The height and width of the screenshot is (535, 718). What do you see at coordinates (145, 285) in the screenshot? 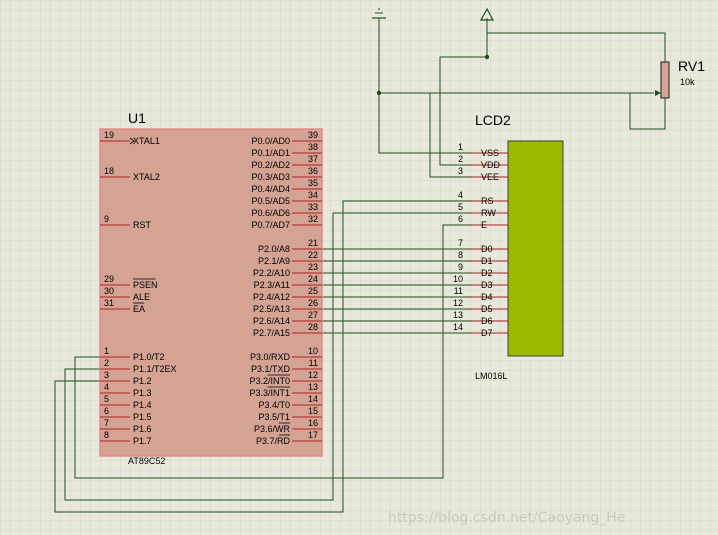
I see `pin-name: PSEN` at bounding box center [145, 285].